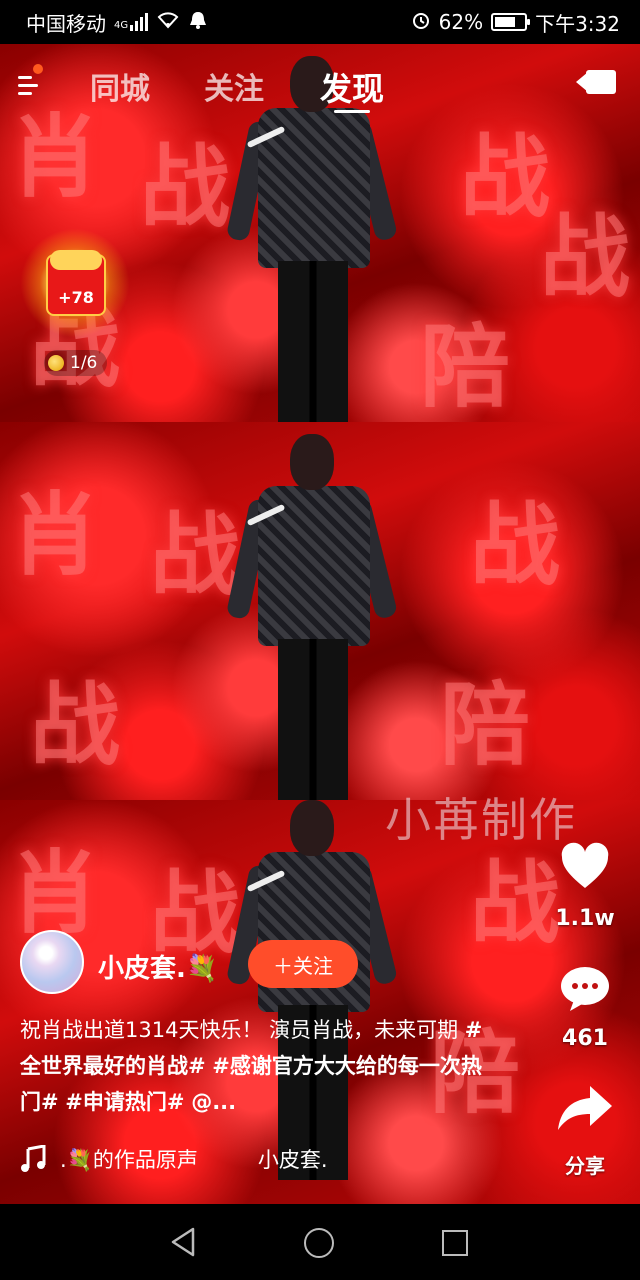 The height and width of the screenshot is (1280, 640). I want to click on like-count: 1.1w, so click(585, 918).